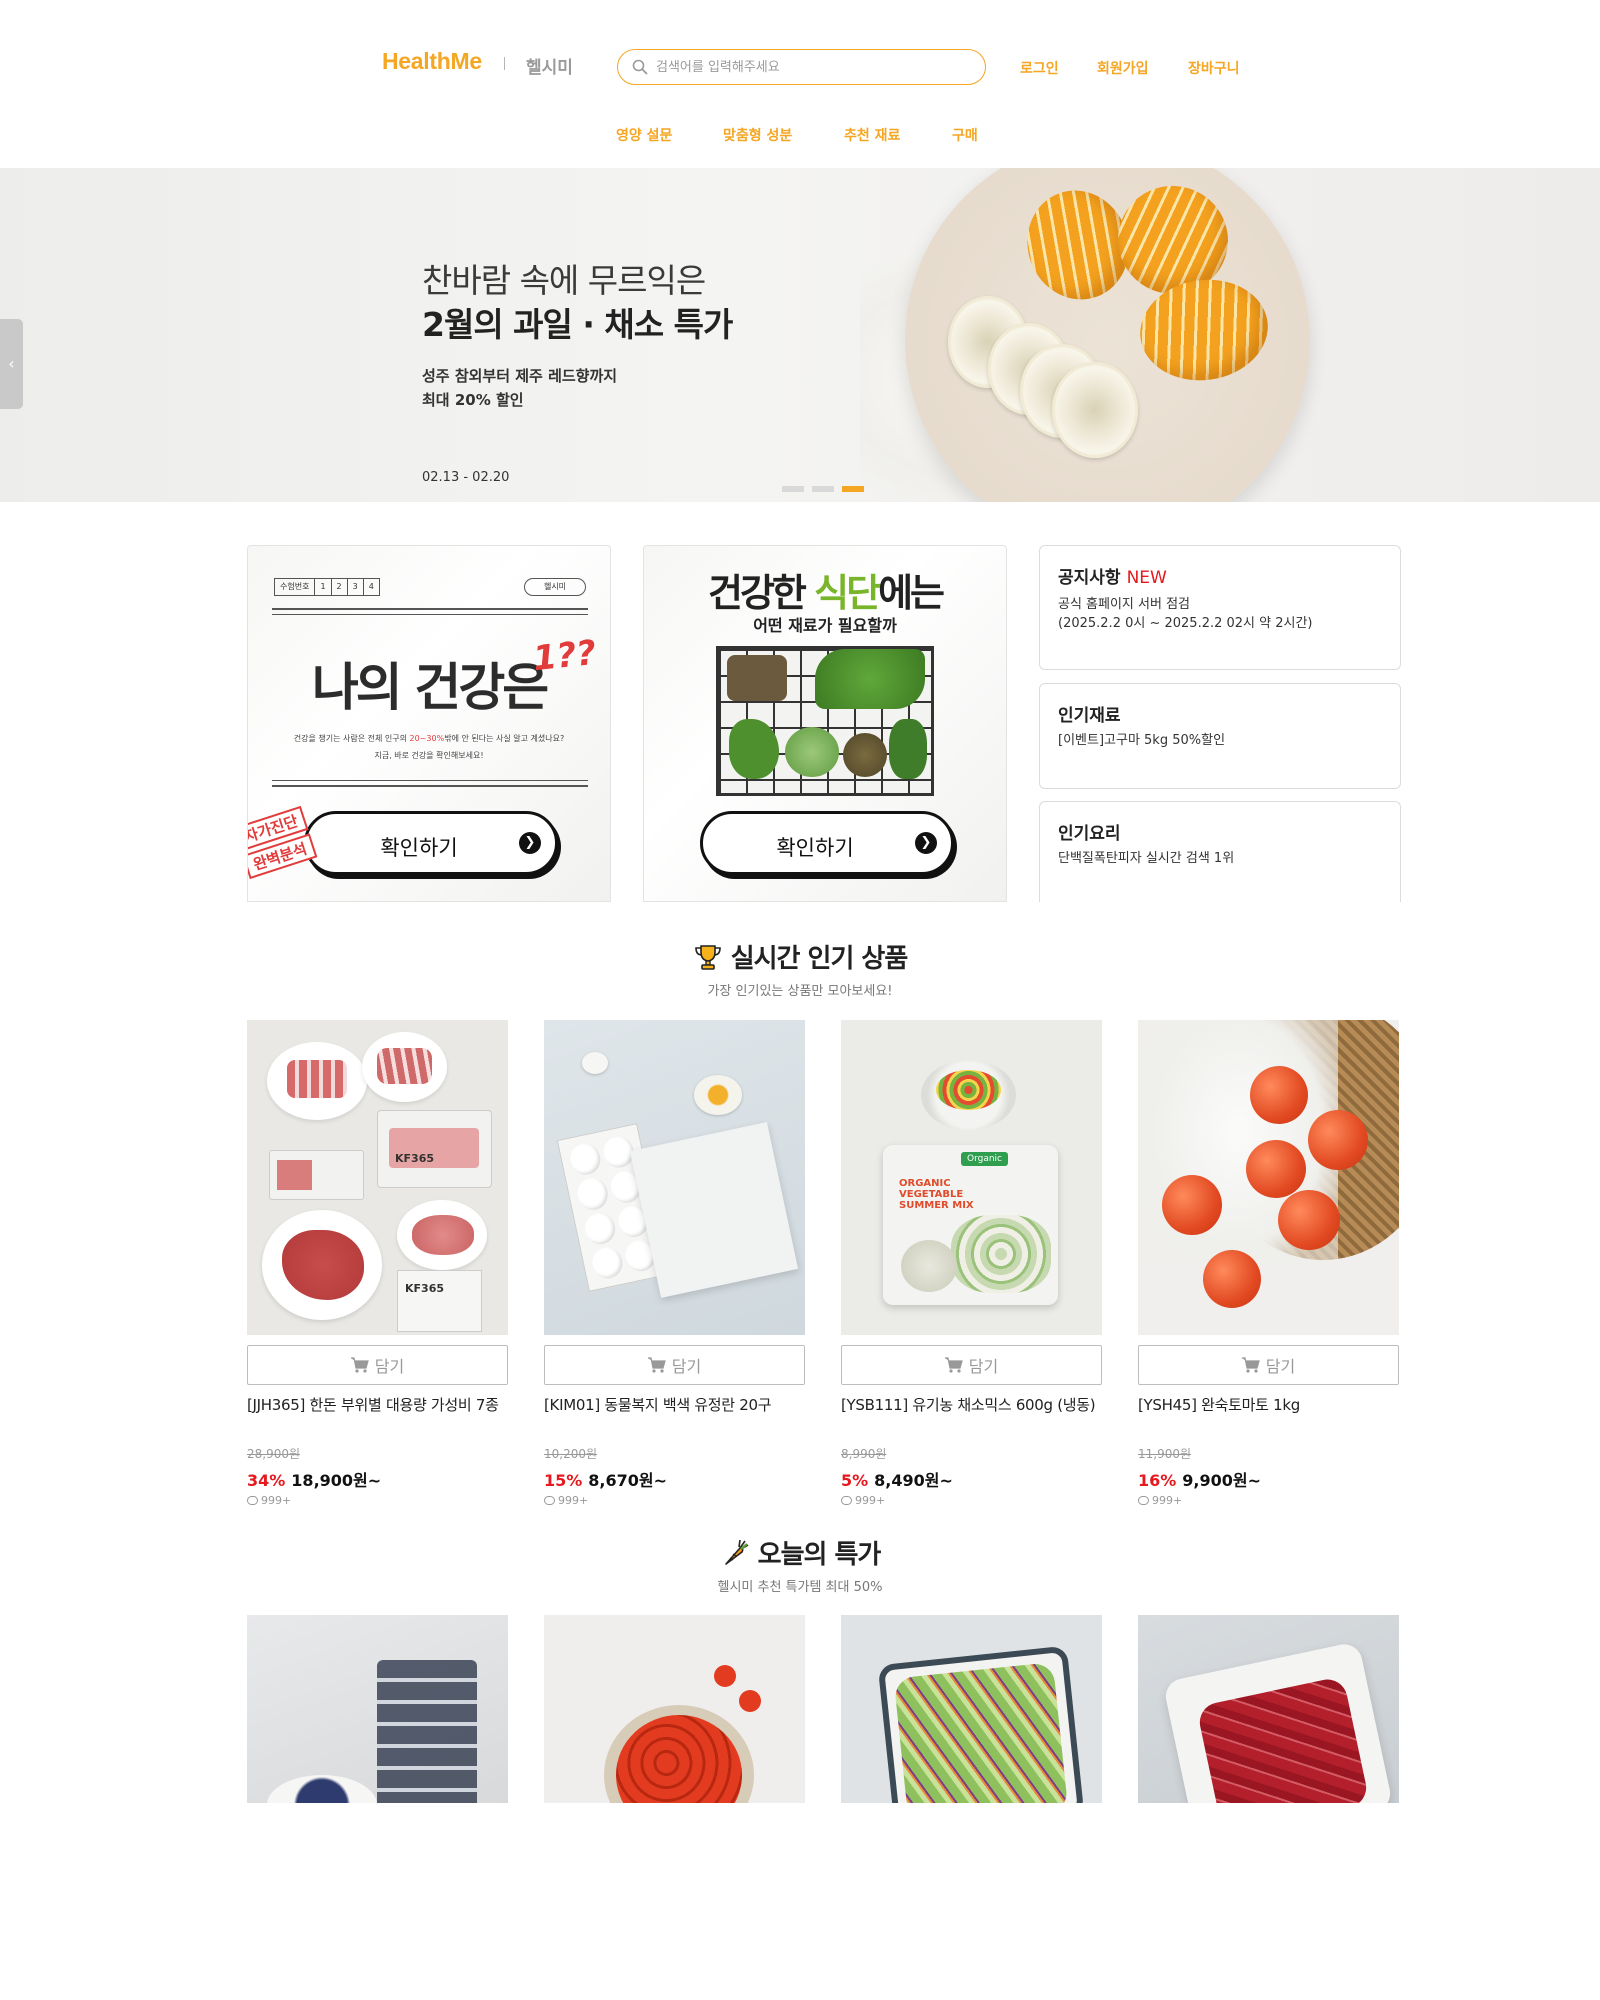 Image resolution: width=1600 pixels, height=2000 pixels. What do you see at coordinates (640, 67) in the screenshot?
I see `search-icon` at bounding box center [640, 67].